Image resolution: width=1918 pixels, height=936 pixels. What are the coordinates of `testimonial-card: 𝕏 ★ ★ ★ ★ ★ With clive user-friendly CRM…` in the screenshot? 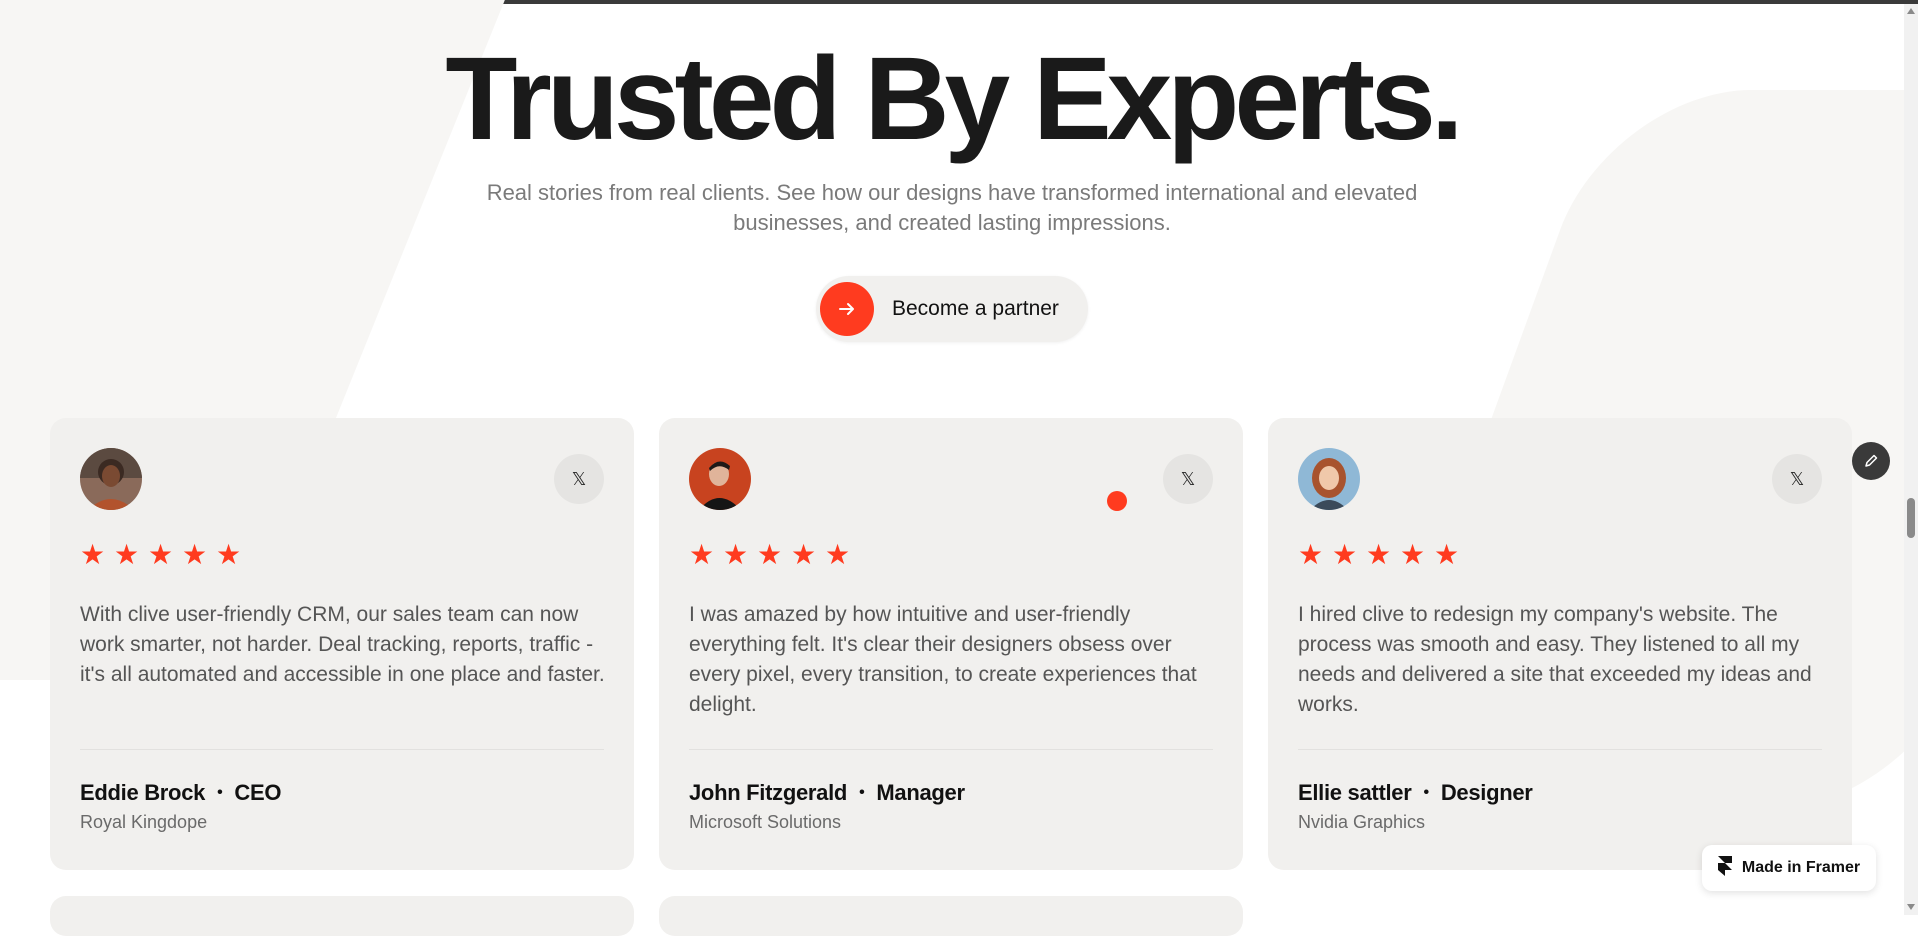 It's located at (342, 644).